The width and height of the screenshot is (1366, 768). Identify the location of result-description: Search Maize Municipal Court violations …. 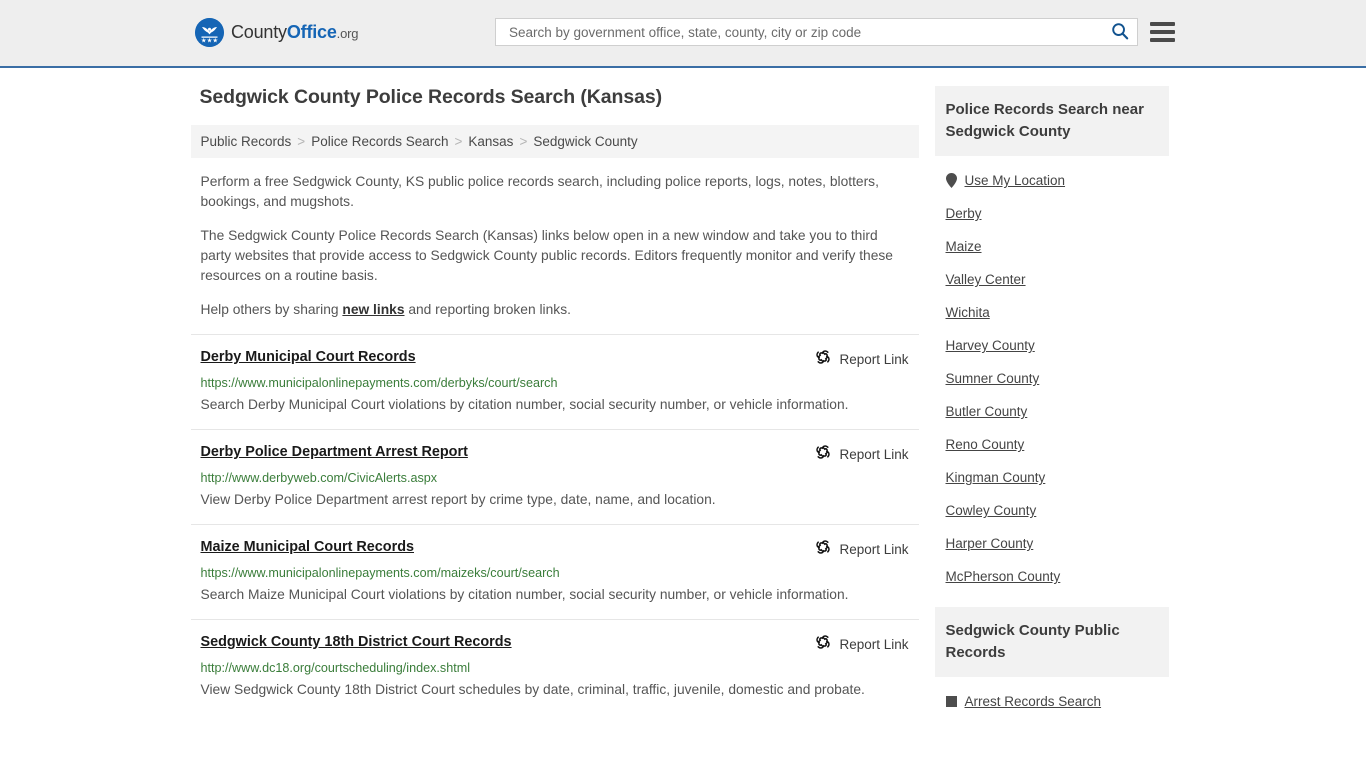
(524, 594).